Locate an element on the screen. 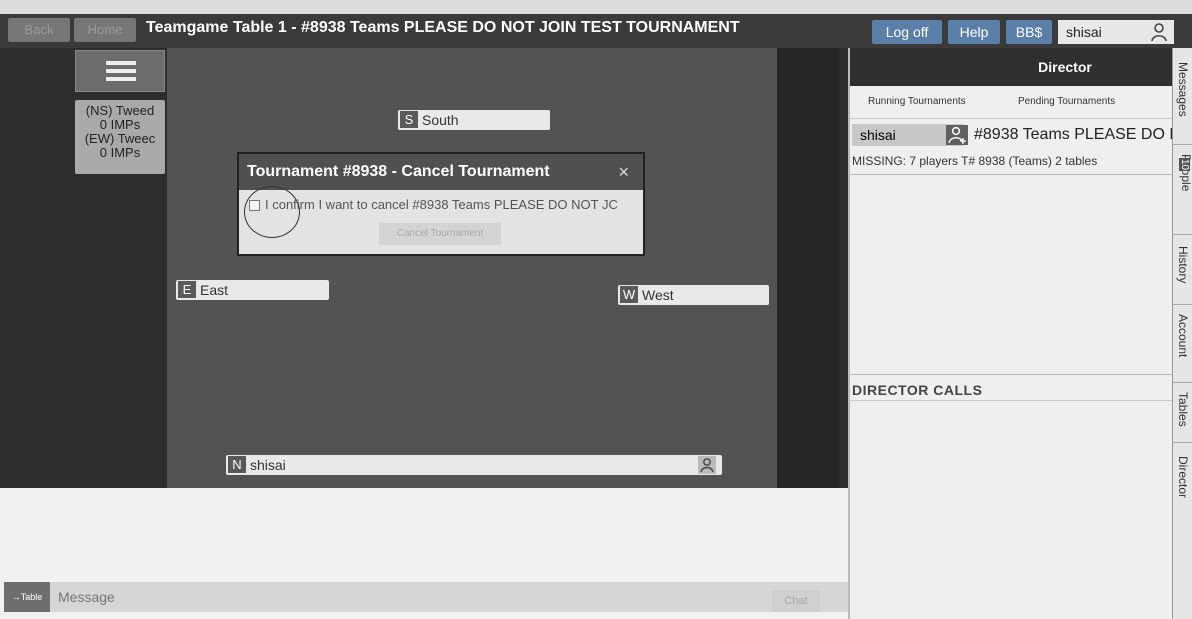  score-box: (NS) Tweed 0 IMPs (EW) Tweec 0 IMPs is located at coordinates (120, 137).